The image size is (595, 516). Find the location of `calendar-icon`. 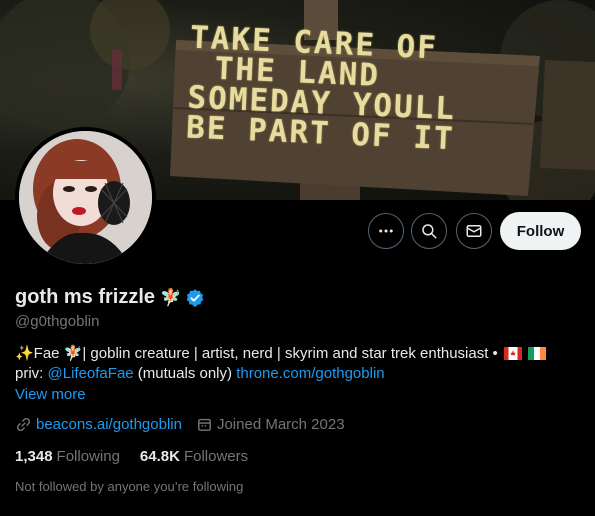

calendar-icon is located at coordinates (204, 424).